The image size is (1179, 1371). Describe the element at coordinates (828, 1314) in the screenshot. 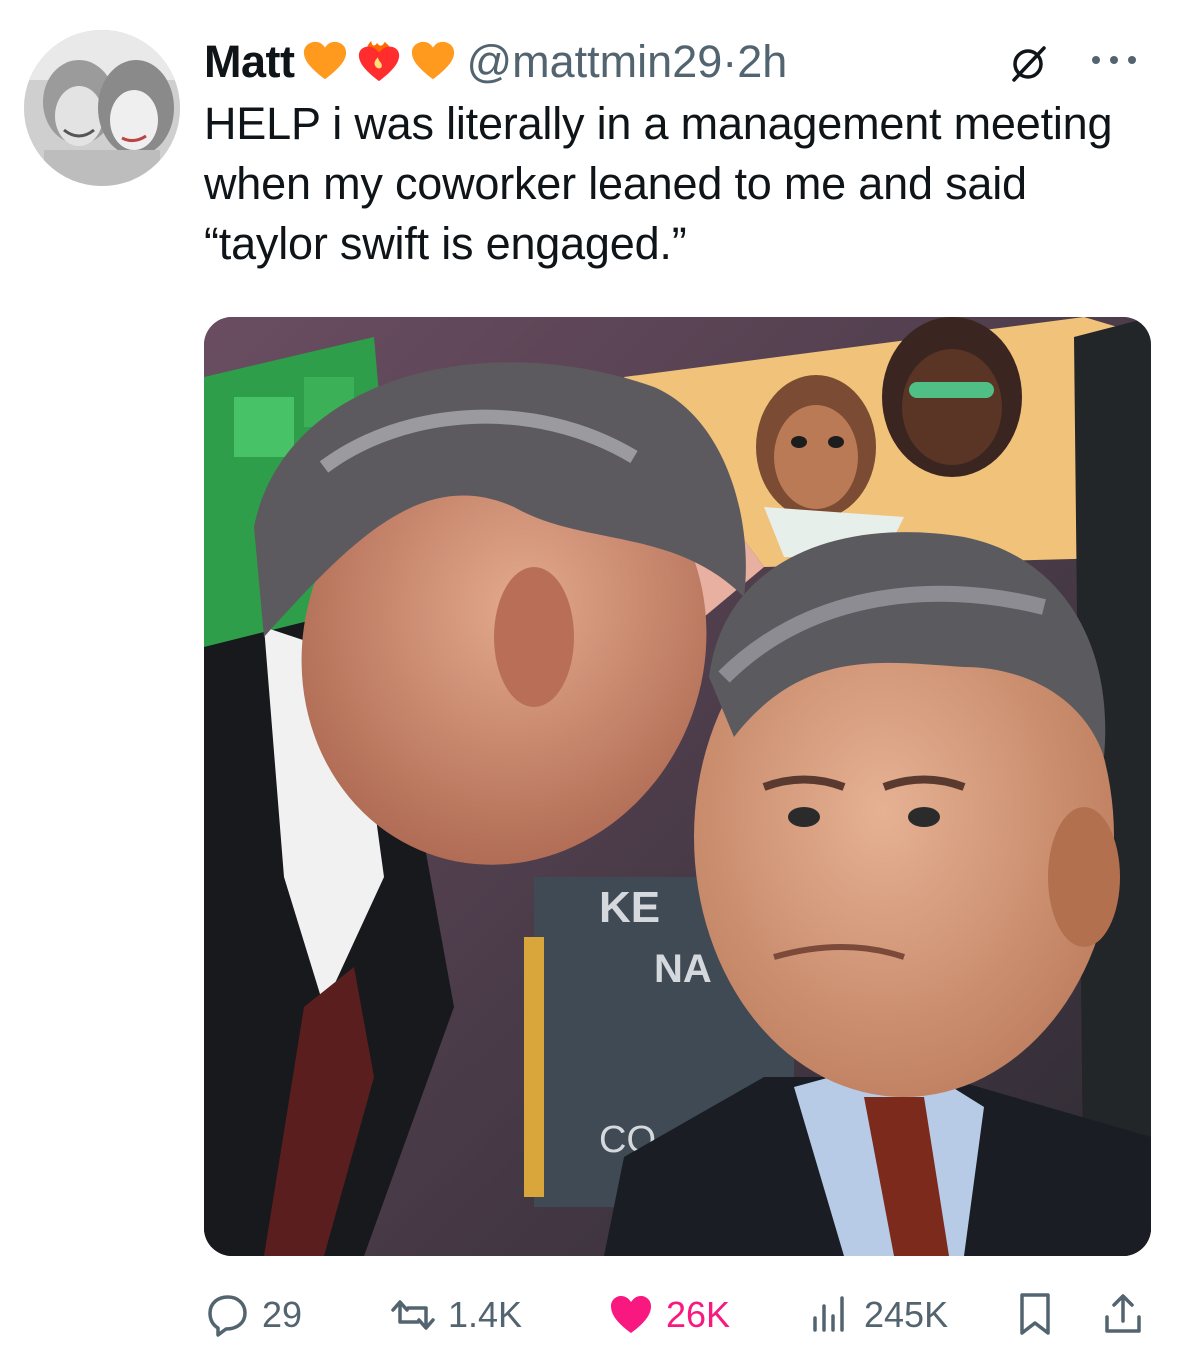

I see `views-bar-chart-icon` at that location.